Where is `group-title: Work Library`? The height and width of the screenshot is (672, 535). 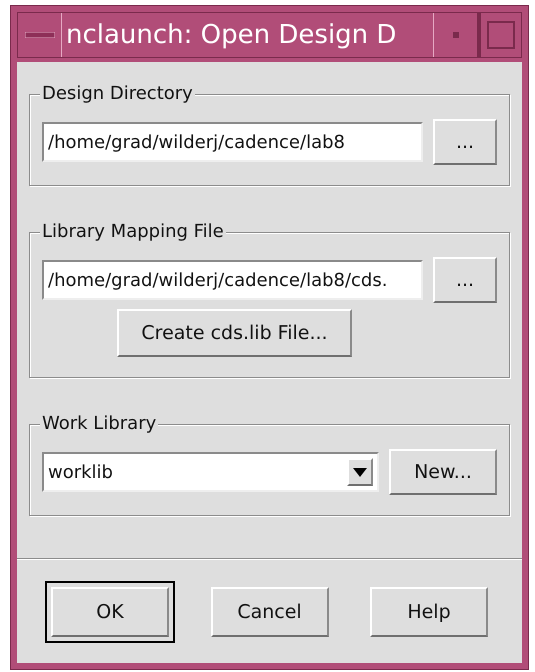 group-title: Work Library is located at coordinates (99, 424).